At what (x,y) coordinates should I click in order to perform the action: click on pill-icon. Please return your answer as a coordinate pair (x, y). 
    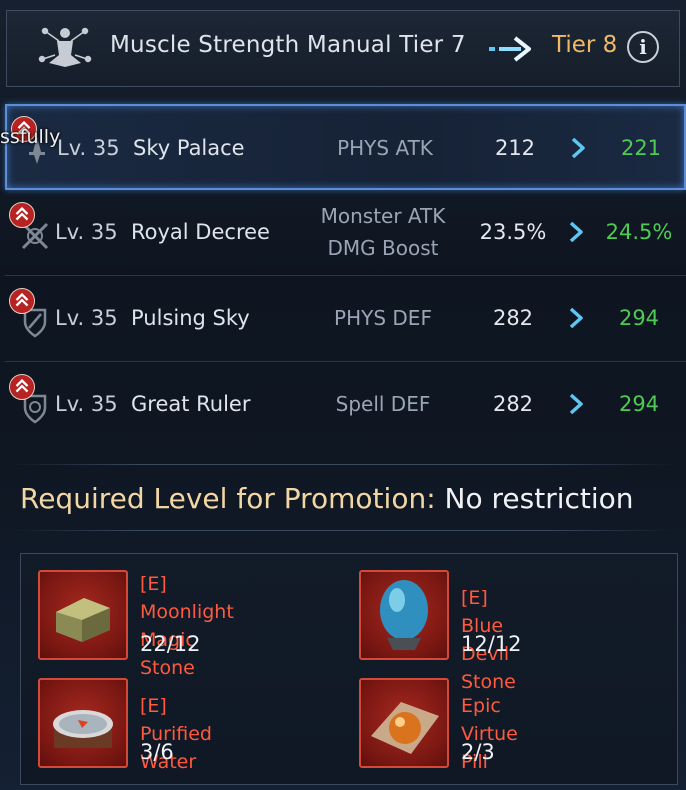
    Looking at the image, I should click on (405, 728).